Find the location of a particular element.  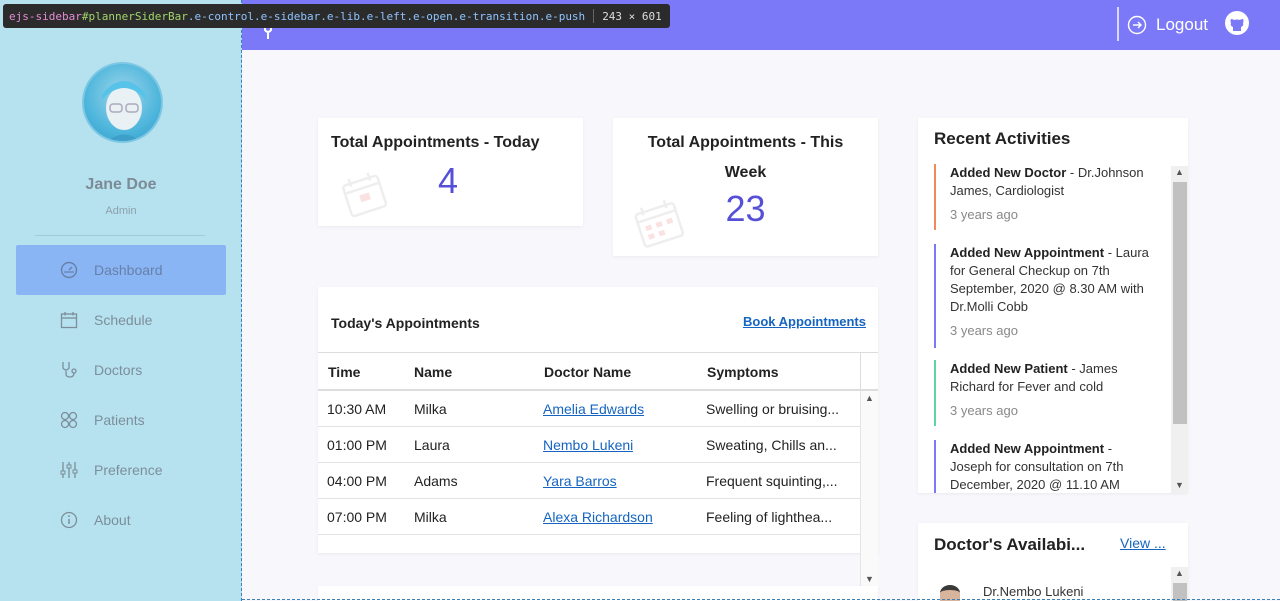

cell-time: 10:30 AM is located at coordinates (357, 409).